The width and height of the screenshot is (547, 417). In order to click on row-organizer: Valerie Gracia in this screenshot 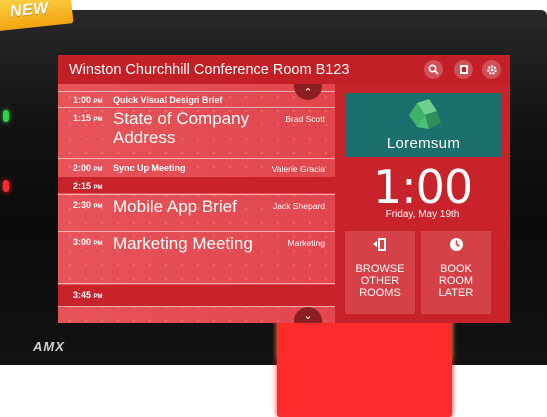, I will do `click(298, 169)`.